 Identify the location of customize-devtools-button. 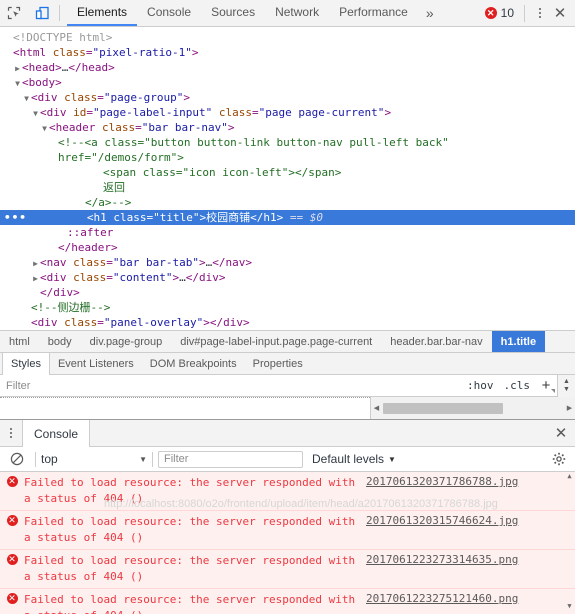
(540, 13).